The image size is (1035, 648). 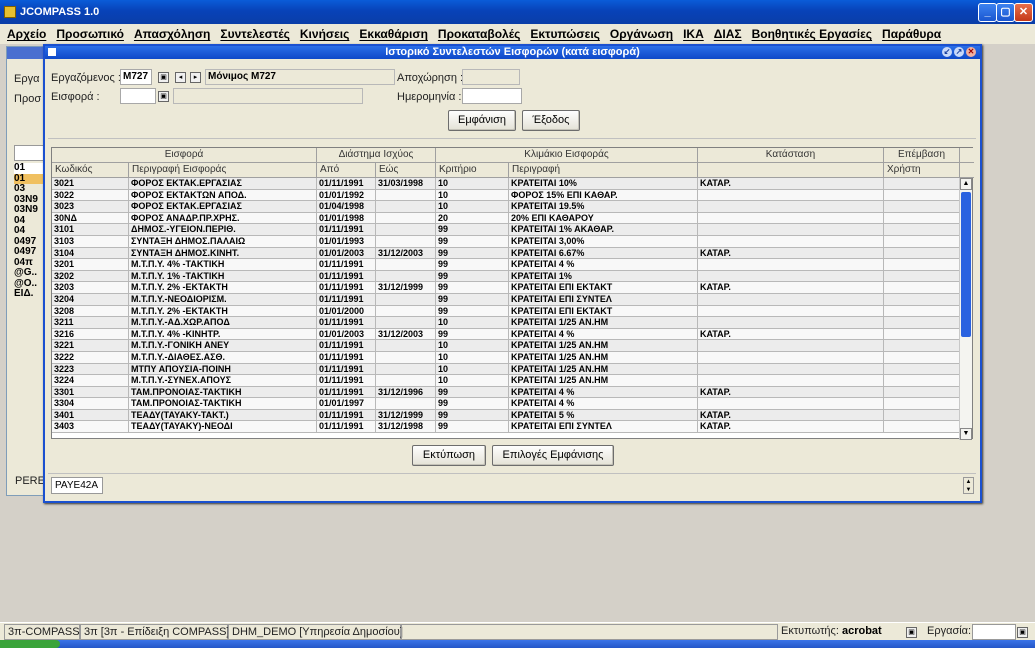 What do you see at coordinates (90, 357) in the screenshot?
I see `cell-code: 3222` at bounding box center [90, 357].